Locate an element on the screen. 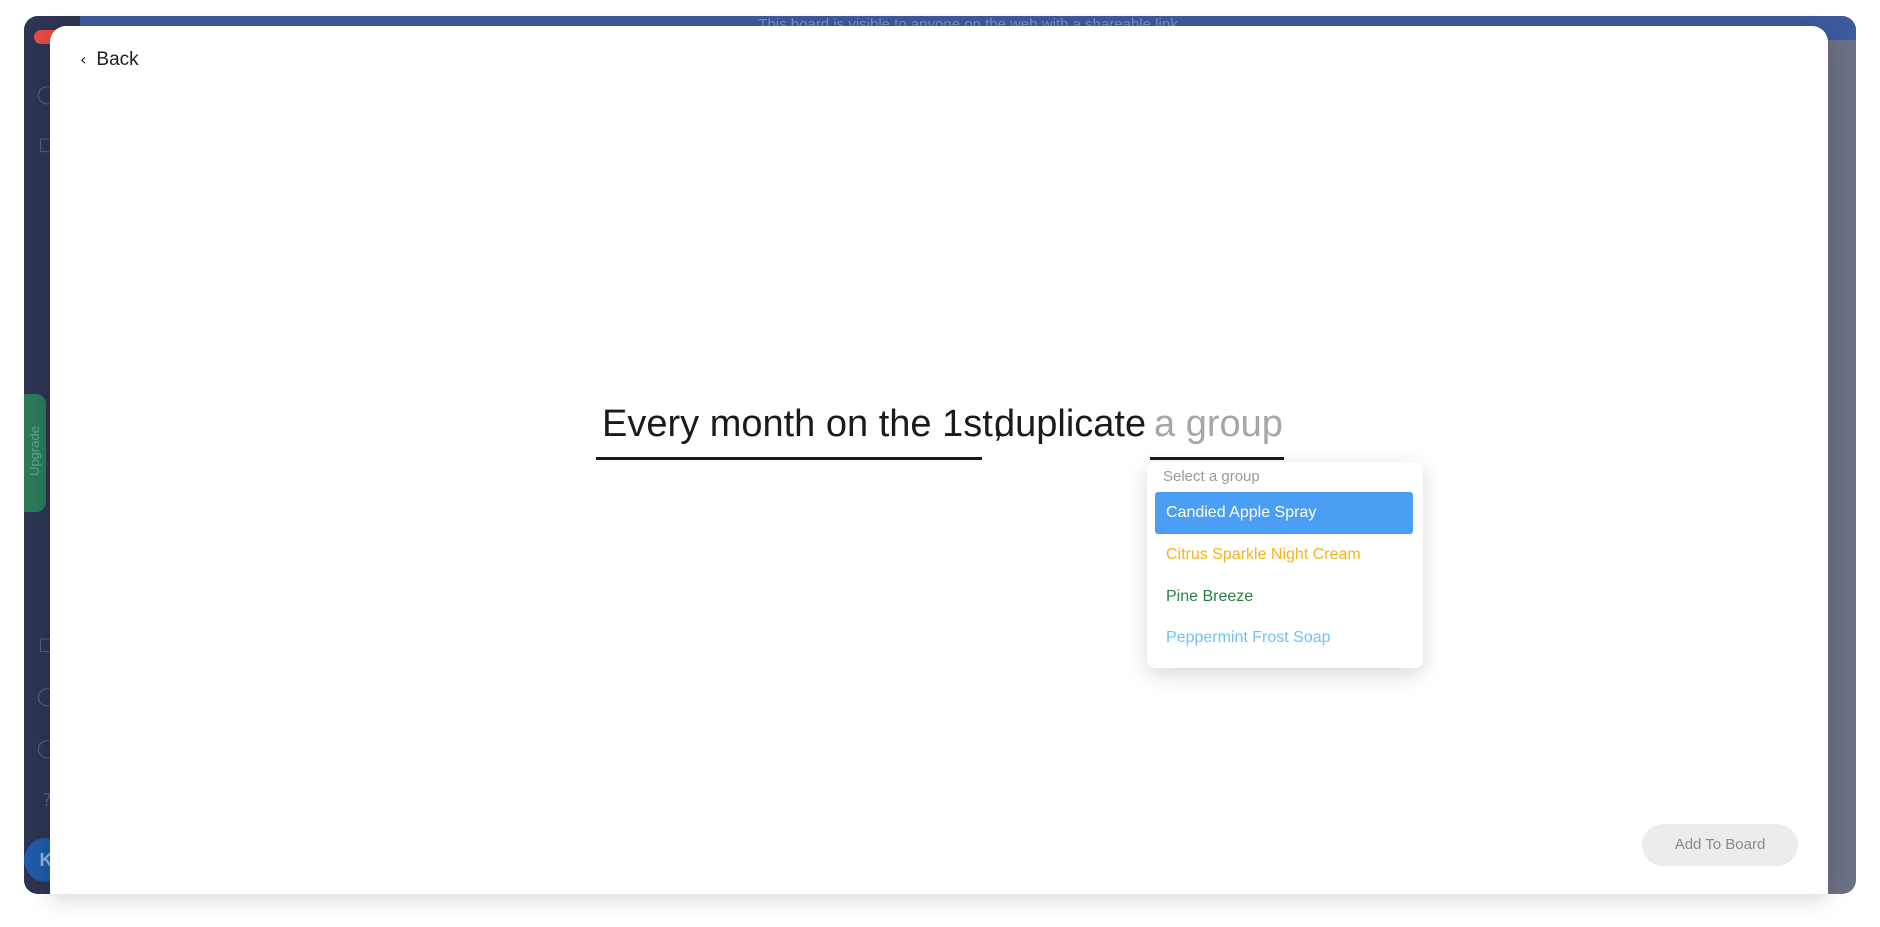 The height and width of the screenshot is (927, 1880). group-option: Candied Apple Spray is located at coordinates (1284, 513).